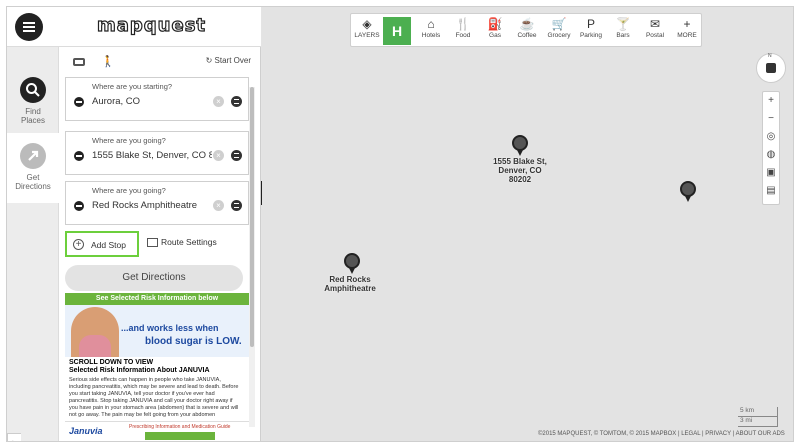  I want to click on traffic-car-icon: ▣, so click(771, 173).